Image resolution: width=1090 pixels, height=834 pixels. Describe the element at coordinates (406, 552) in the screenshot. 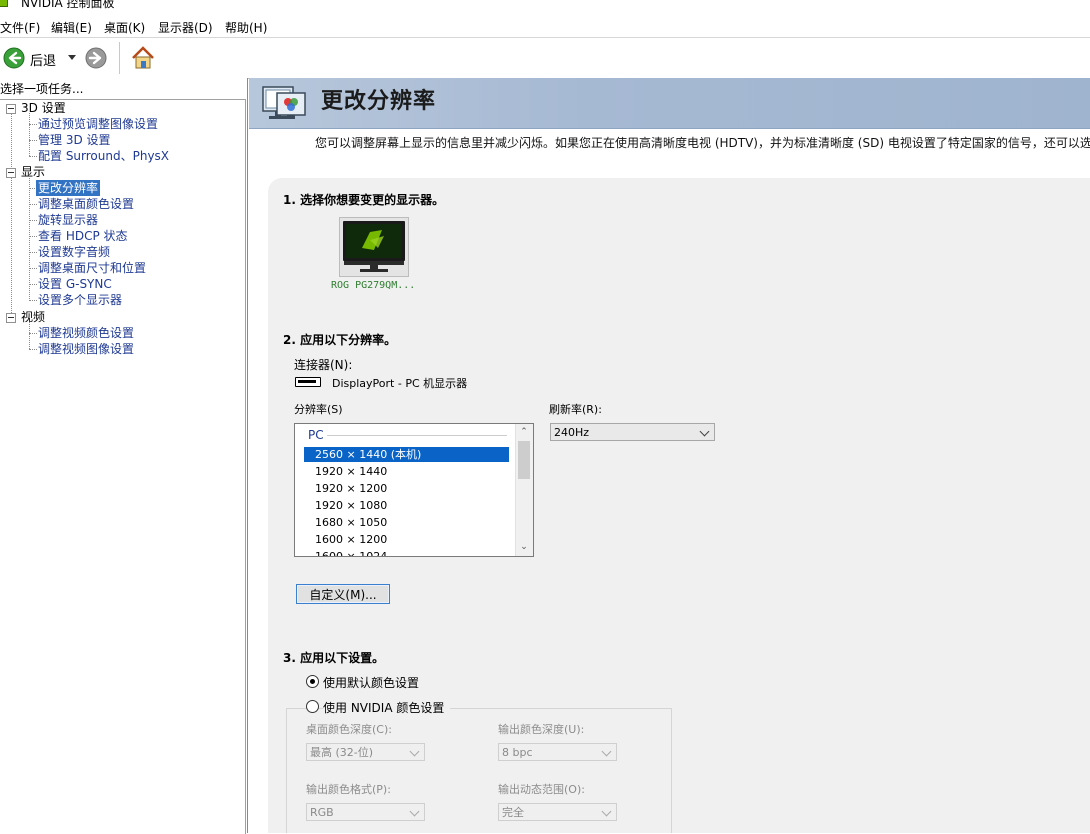

I see `resolution-option: 1600 × 1024` at that location.